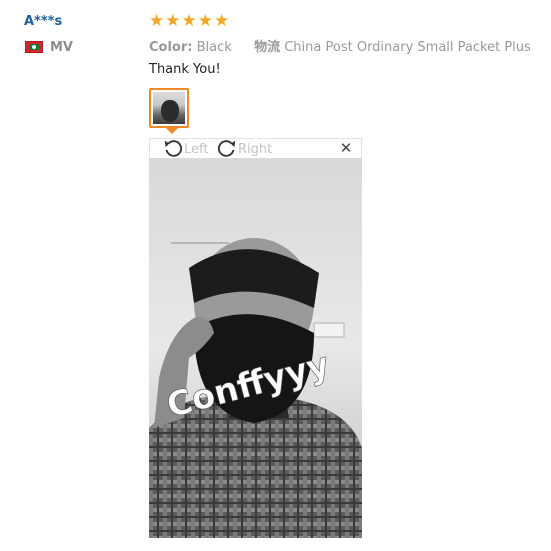 This screenshot has height=551, width=551. Describe the element at coordinates (49, 47) in the screenshot. I see `reviewer-country: MV` at that location.